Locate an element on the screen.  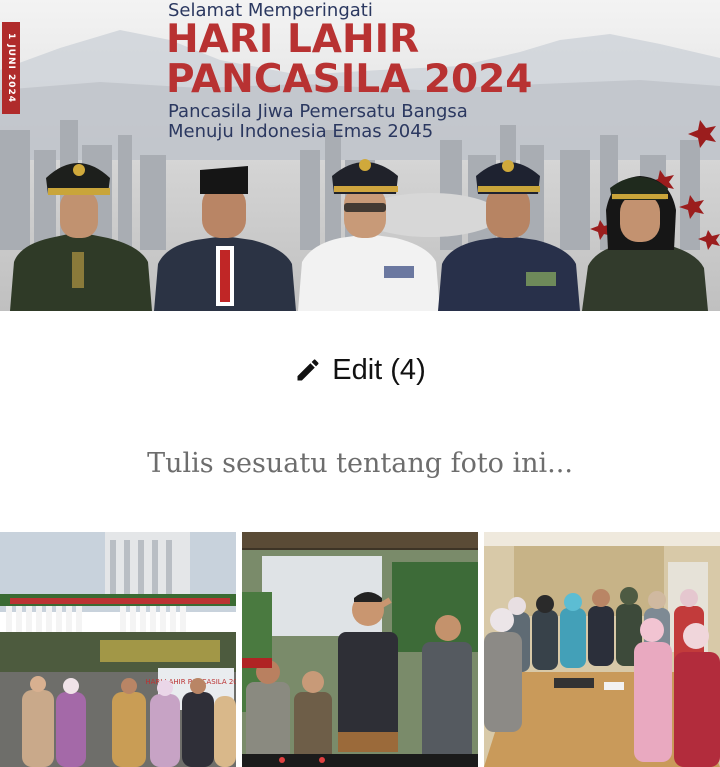
edit-button: Edit (4) is located at coordinates (360, 370).